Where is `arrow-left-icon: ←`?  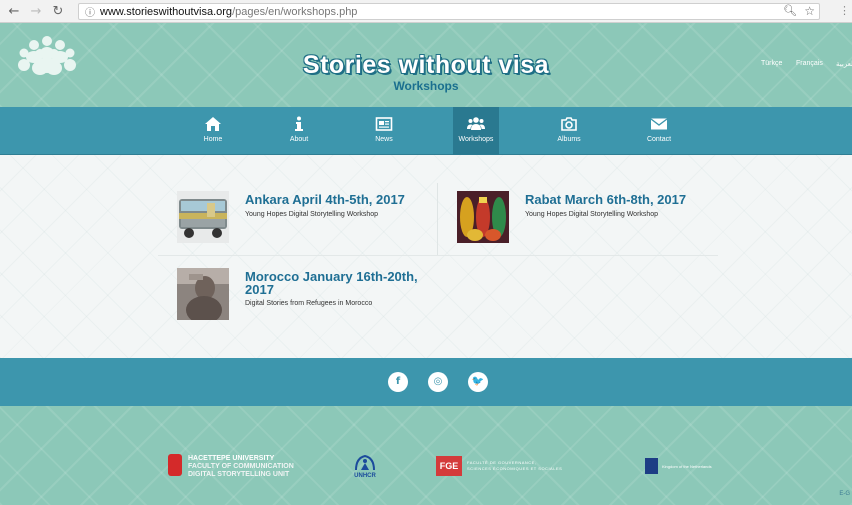
arrow-left-icon: ← is located at coordinates (14, 11).